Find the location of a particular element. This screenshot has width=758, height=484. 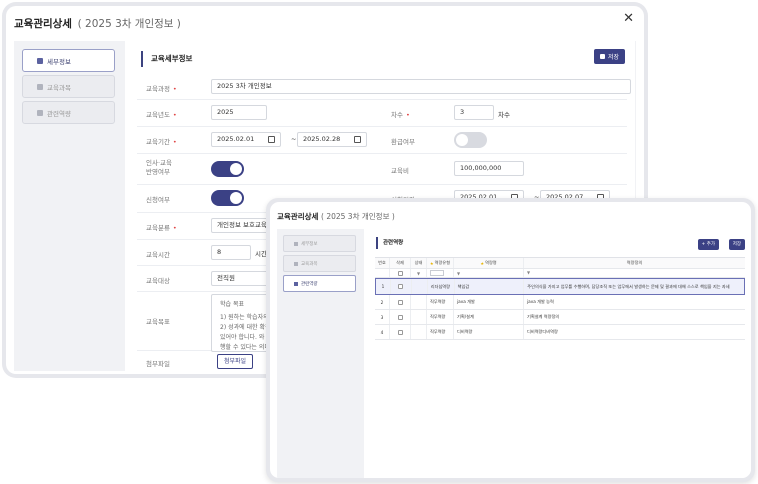

type-filter-select is located at coordinates (437, 273).